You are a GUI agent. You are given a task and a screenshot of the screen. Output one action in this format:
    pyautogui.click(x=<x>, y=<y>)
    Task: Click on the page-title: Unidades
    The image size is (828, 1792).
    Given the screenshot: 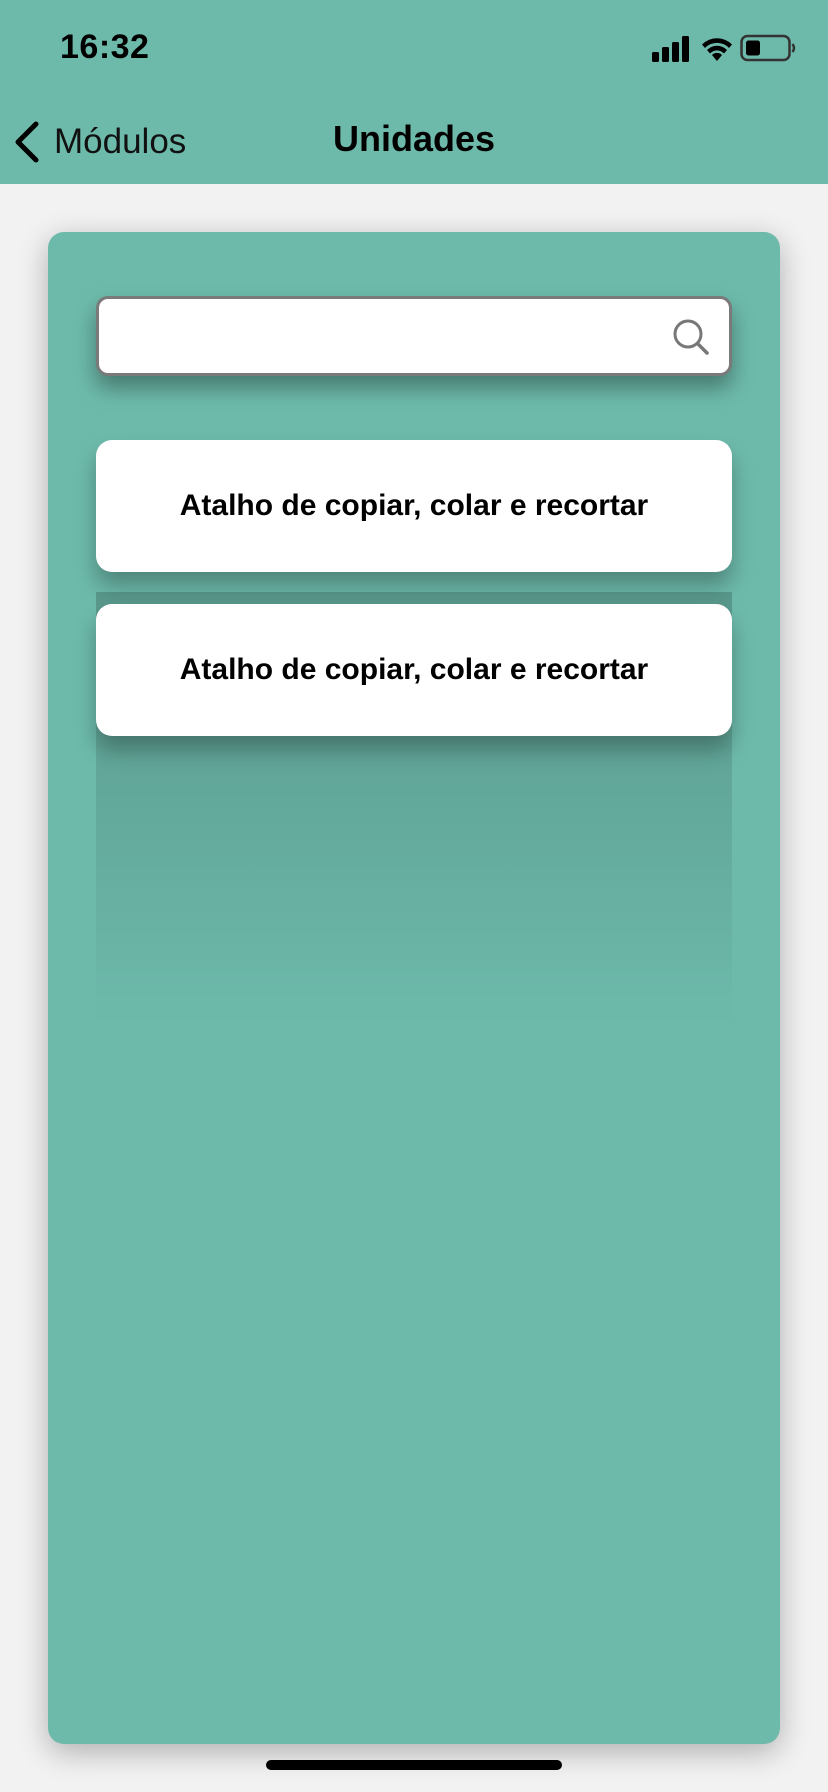 What is the action you would take?
    pyautogui.click(x=414, y=138)
    